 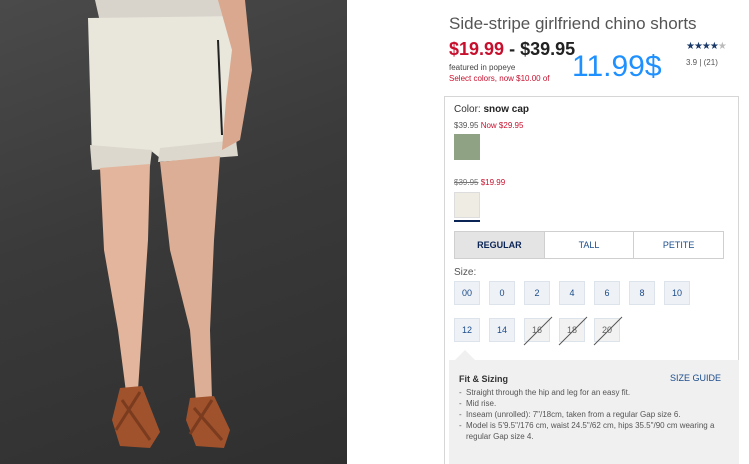 I want to click on swatch2-prices: $39.95 $19.99, so click(x=479, y=182).